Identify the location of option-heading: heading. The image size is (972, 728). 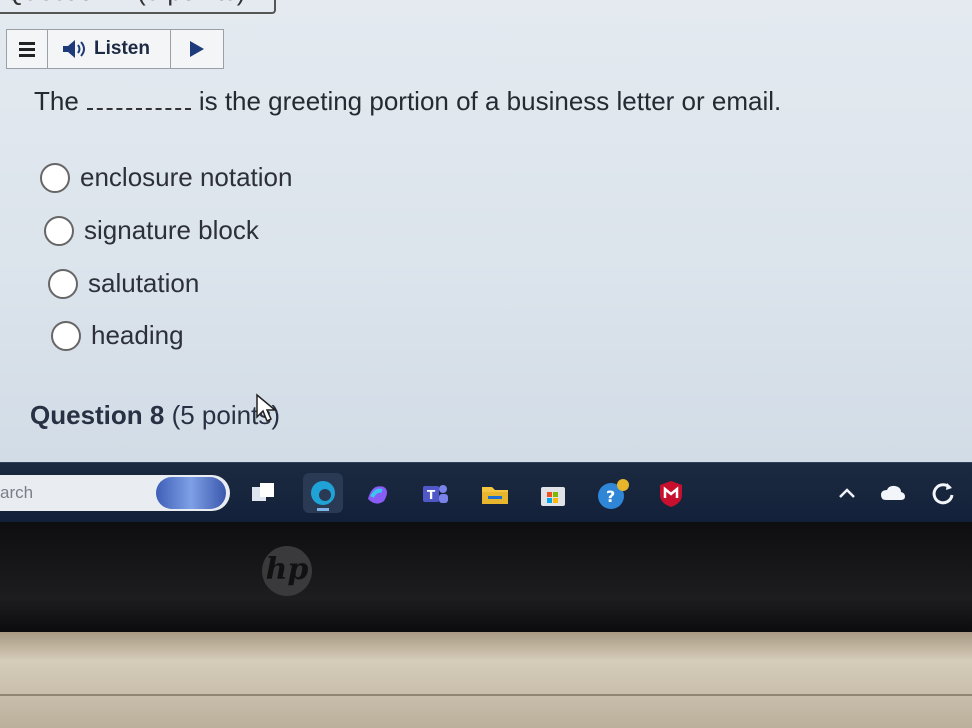
(117, 335).